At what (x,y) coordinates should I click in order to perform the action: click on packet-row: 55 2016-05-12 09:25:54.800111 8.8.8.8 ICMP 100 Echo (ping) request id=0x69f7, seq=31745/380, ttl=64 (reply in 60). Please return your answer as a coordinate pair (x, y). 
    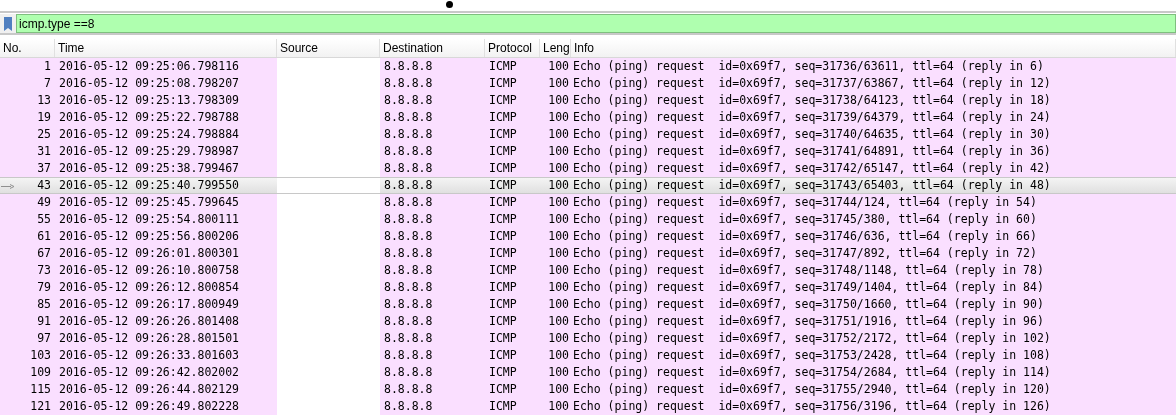
    Looking at the image, I should click on (588, 219).